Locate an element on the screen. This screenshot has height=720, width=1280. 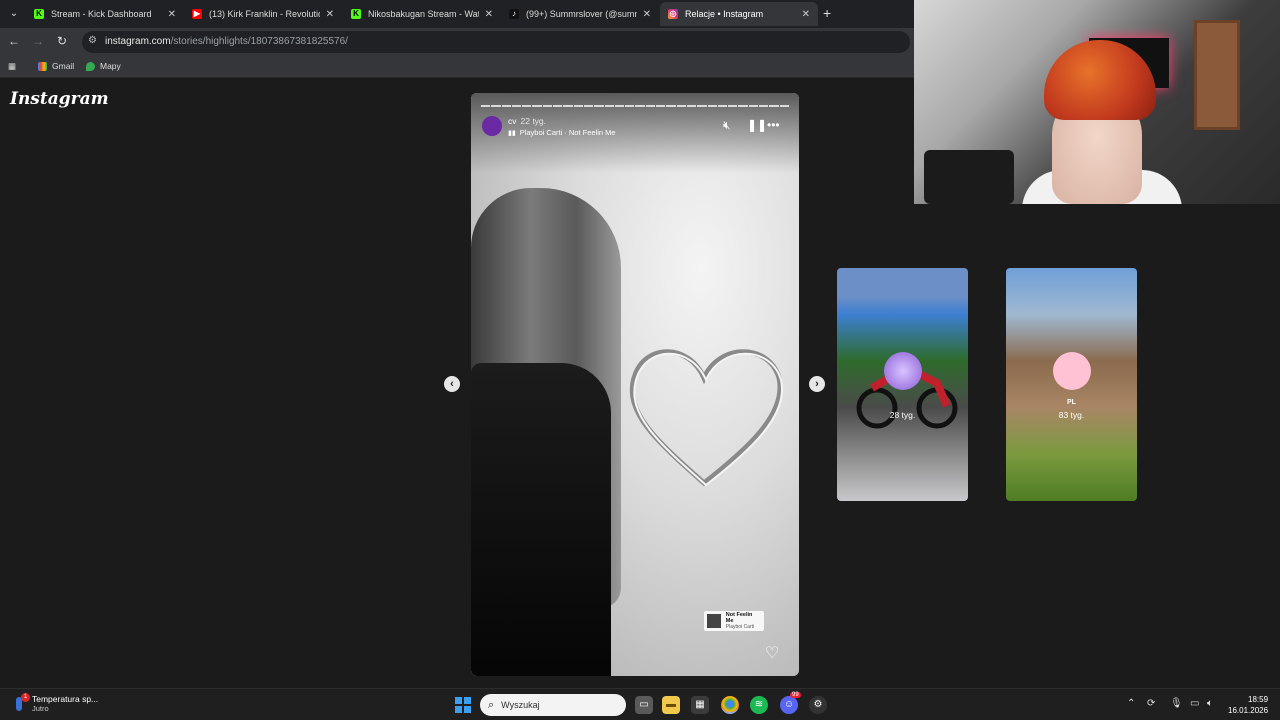
gmail-icon is located at coordinates (42, 66).